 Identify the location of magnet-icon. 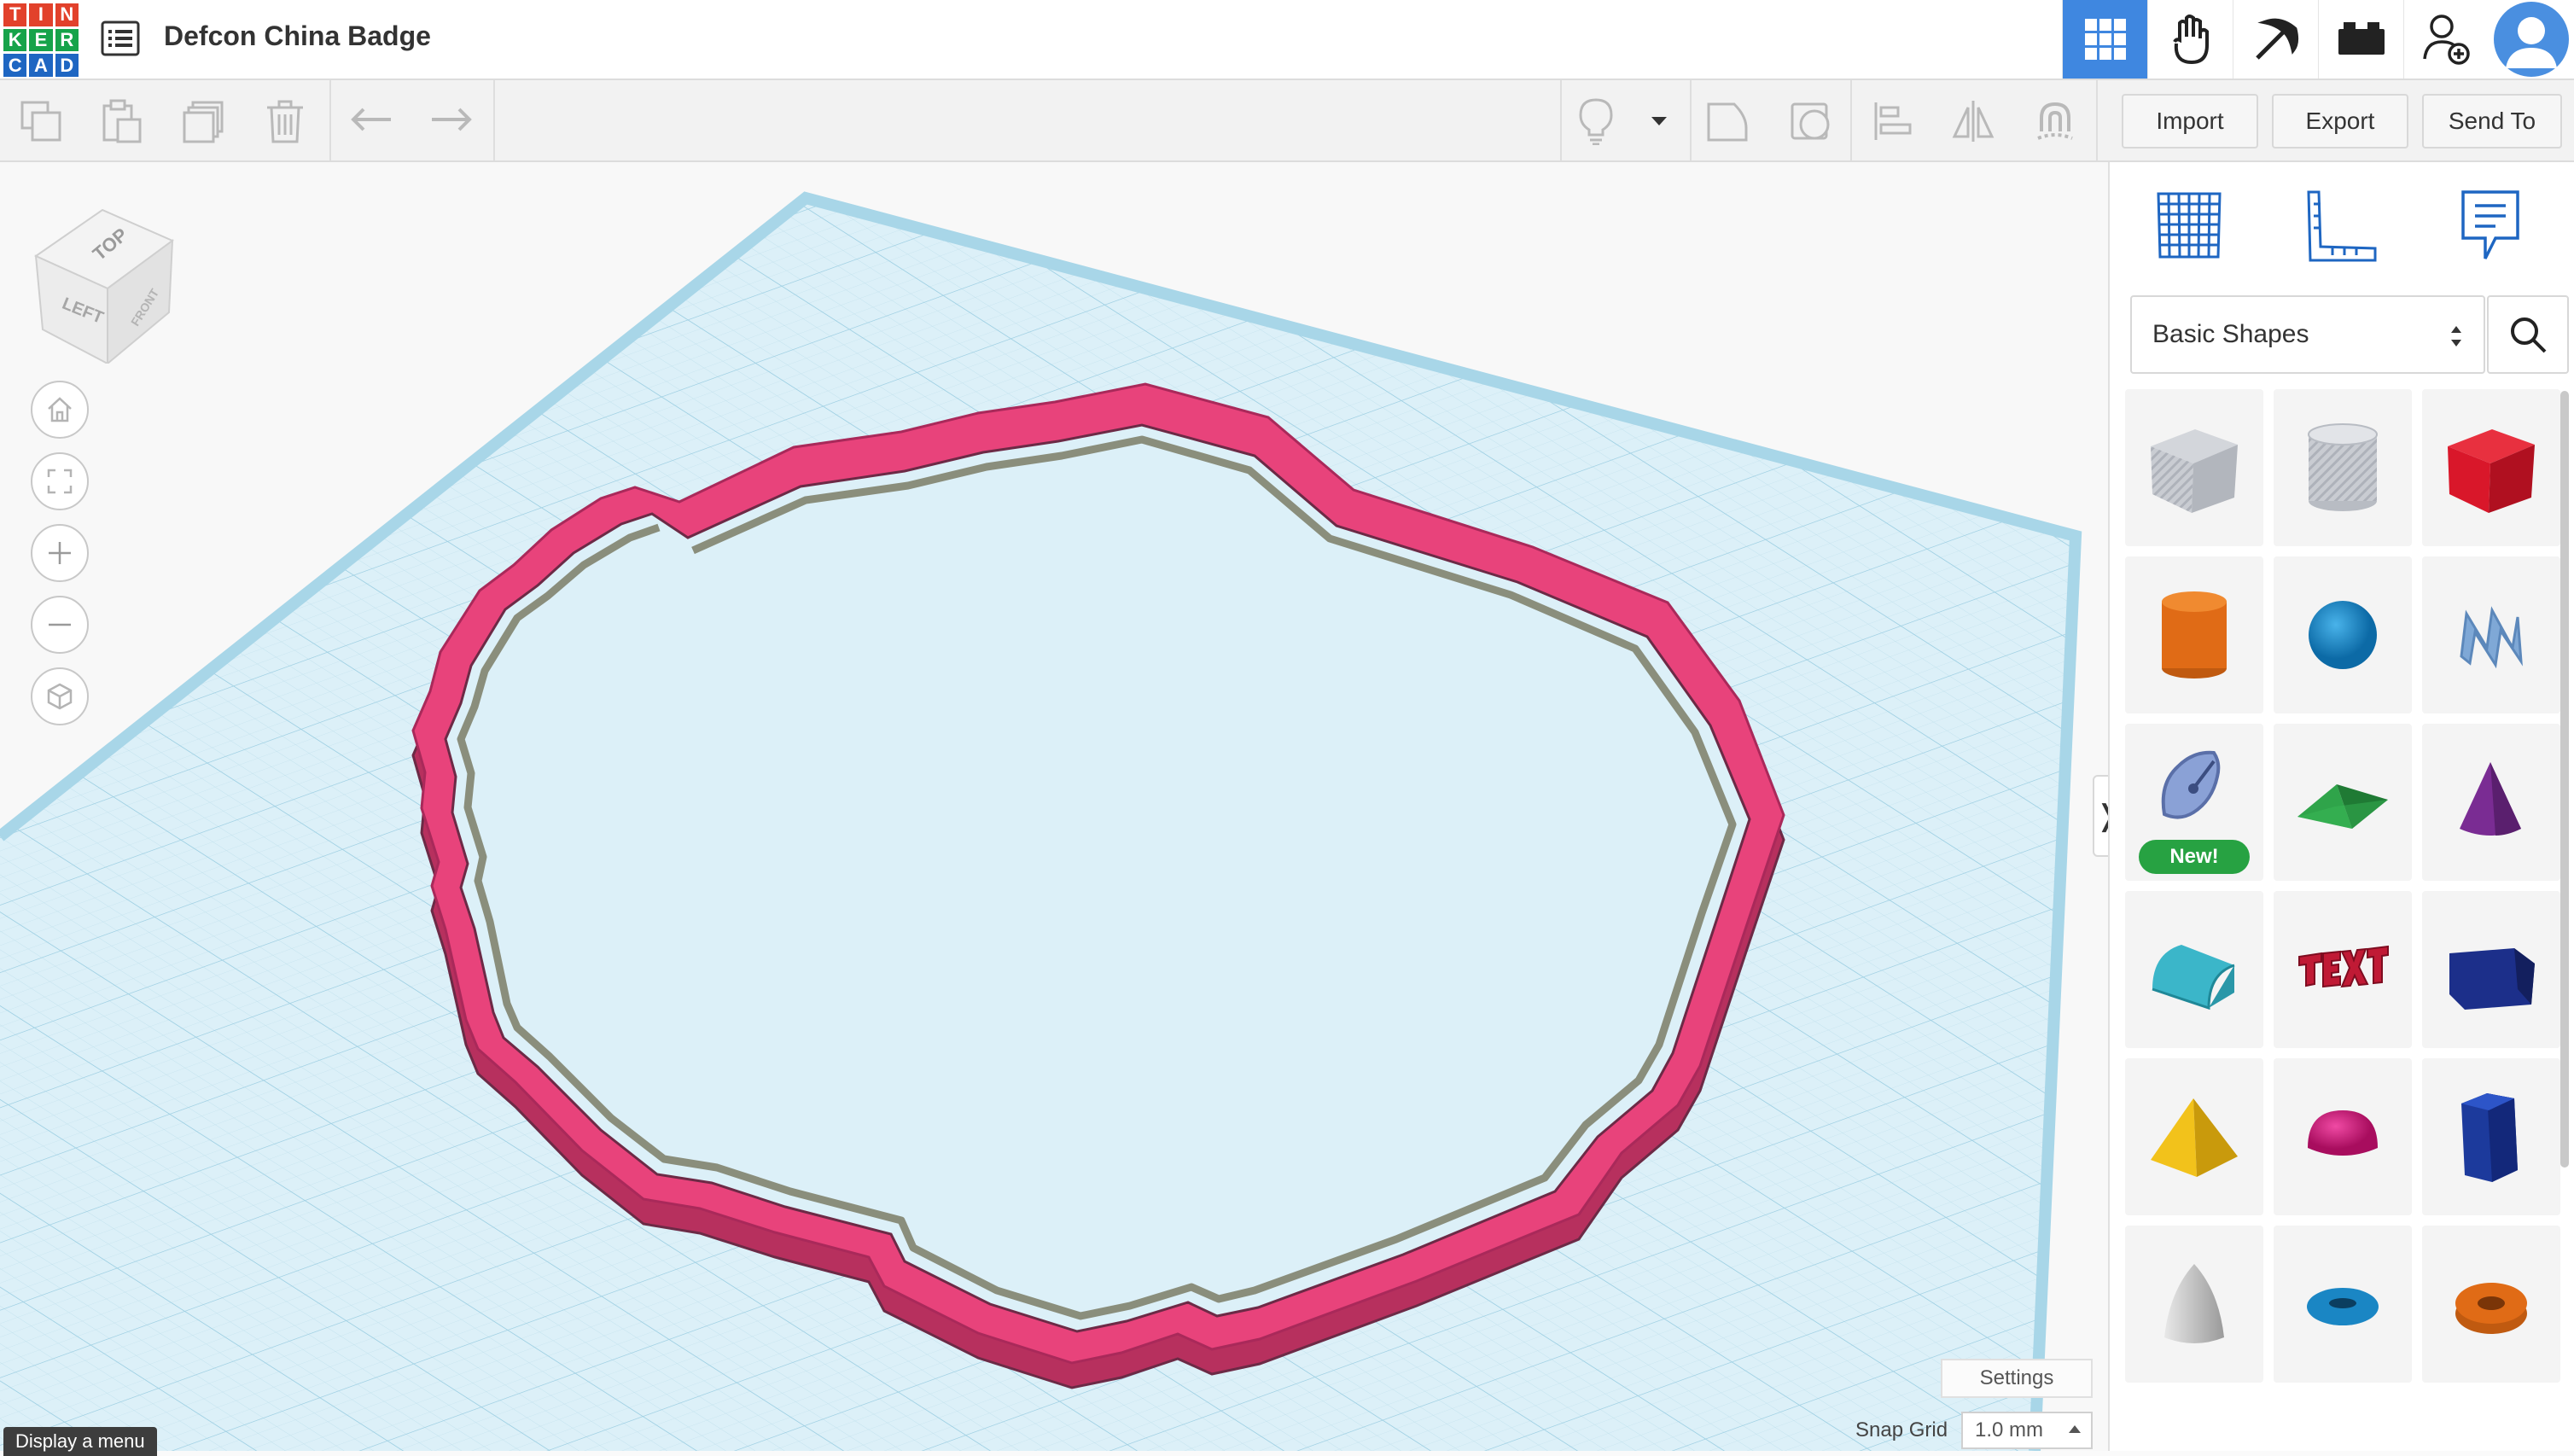
(2055, 121).